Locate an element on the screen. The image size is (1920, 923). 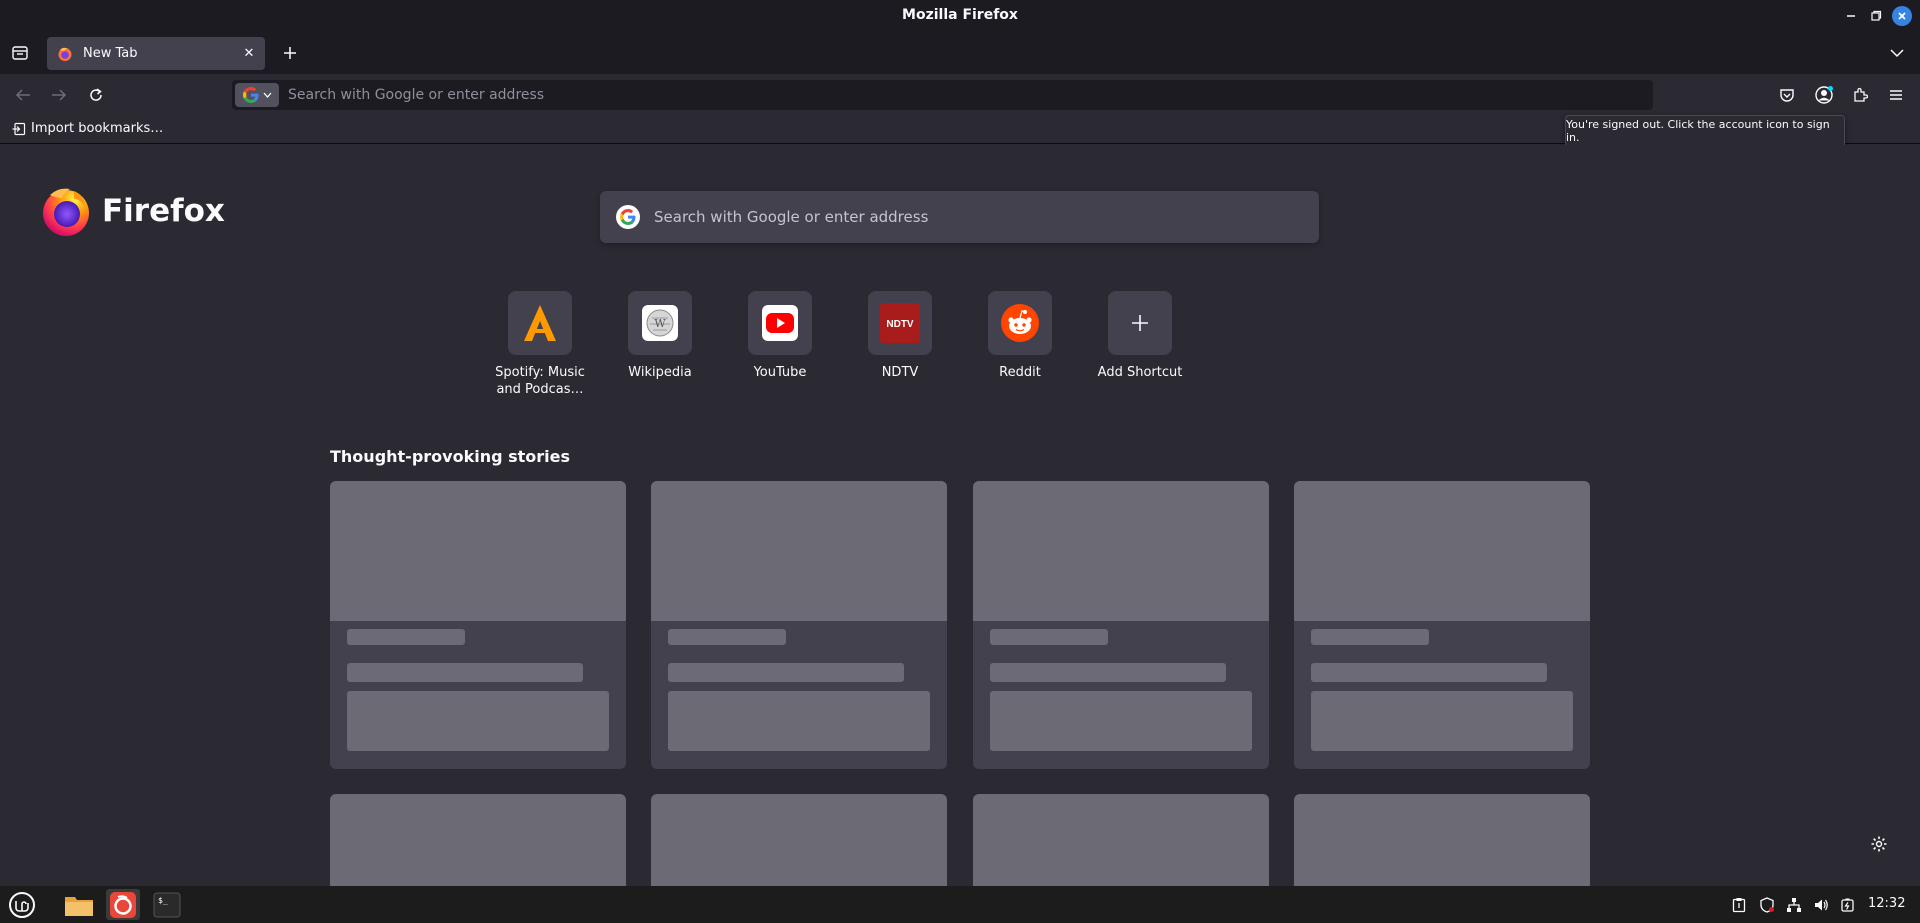
newtab-search-placeholder: Search with Google or enter address is located at coordinates (791, 217).